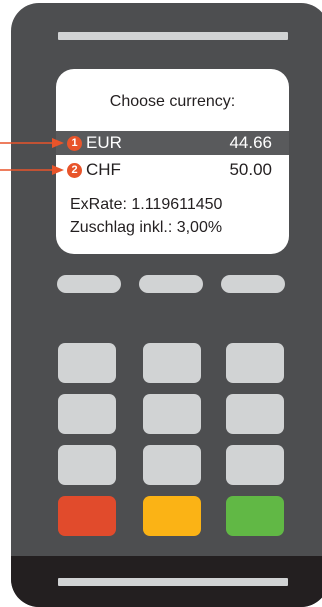 The image size is (322, 607). Describe the element at coordinates (74, 170) in the screenshot. I see `option-number-badge: 2` at that location.